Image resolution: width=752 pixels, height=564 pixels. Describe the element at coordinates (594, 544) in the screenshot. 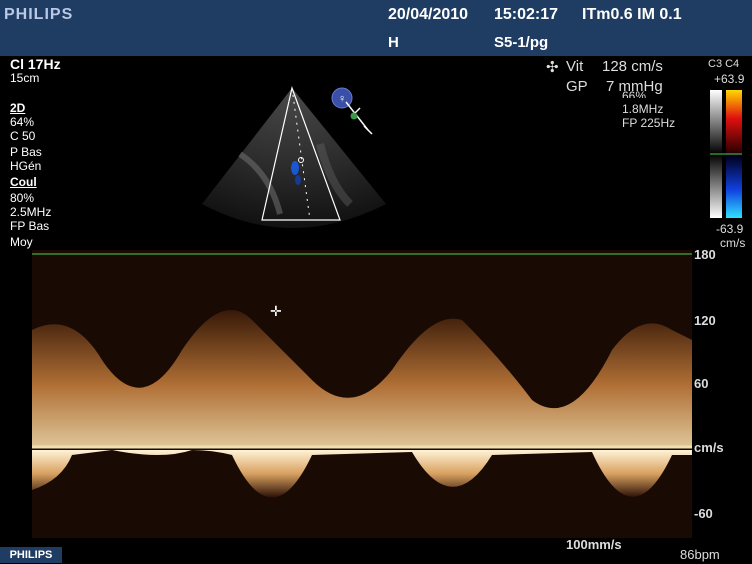

I see `sweep-speed: 100mm/s` at that location.